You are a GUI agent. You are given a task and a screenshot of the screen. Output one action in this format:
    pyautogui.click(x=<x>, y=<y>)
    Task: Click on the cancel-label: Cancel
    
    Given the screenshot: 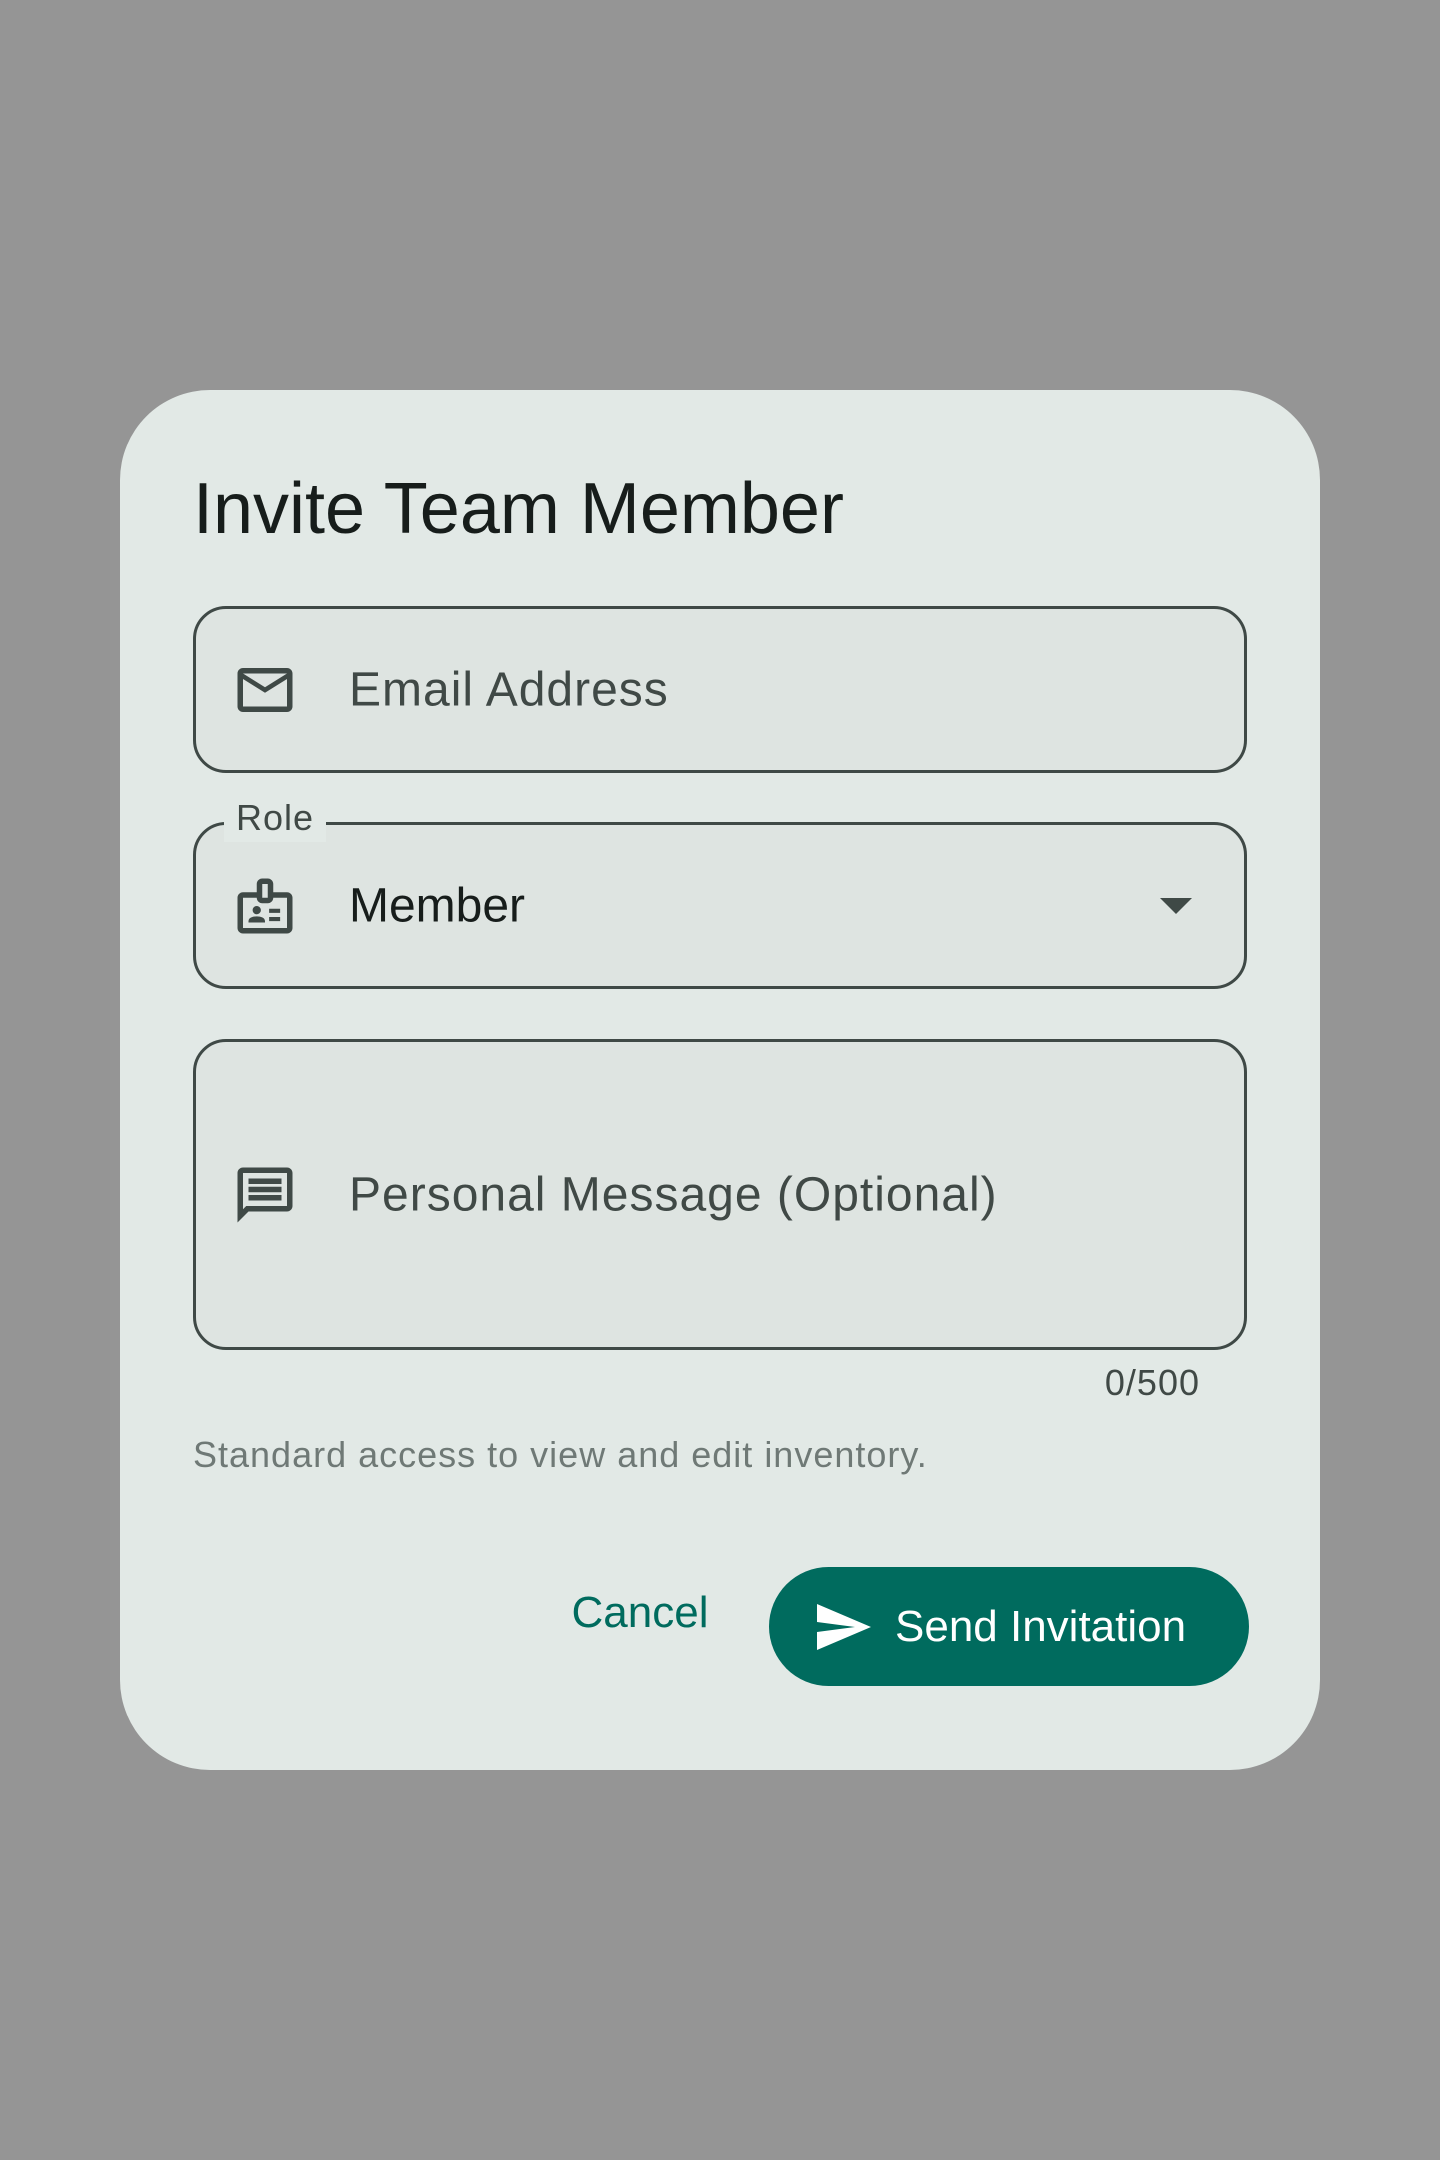 What is the action you would take?
    pyautogui.click(x=640, y=1612)
    